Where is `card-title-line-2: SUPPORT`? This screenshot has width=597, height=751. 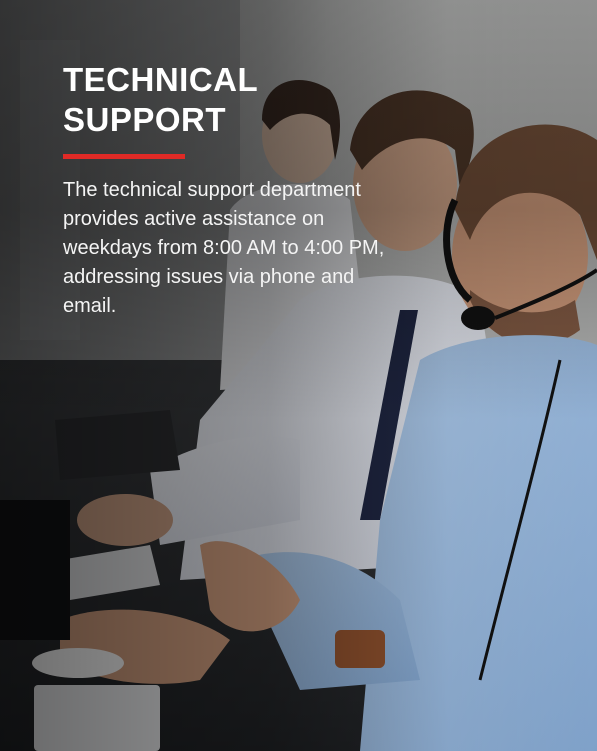 card-title-line-2: SUPPORT is located at coordinates (145, 119).